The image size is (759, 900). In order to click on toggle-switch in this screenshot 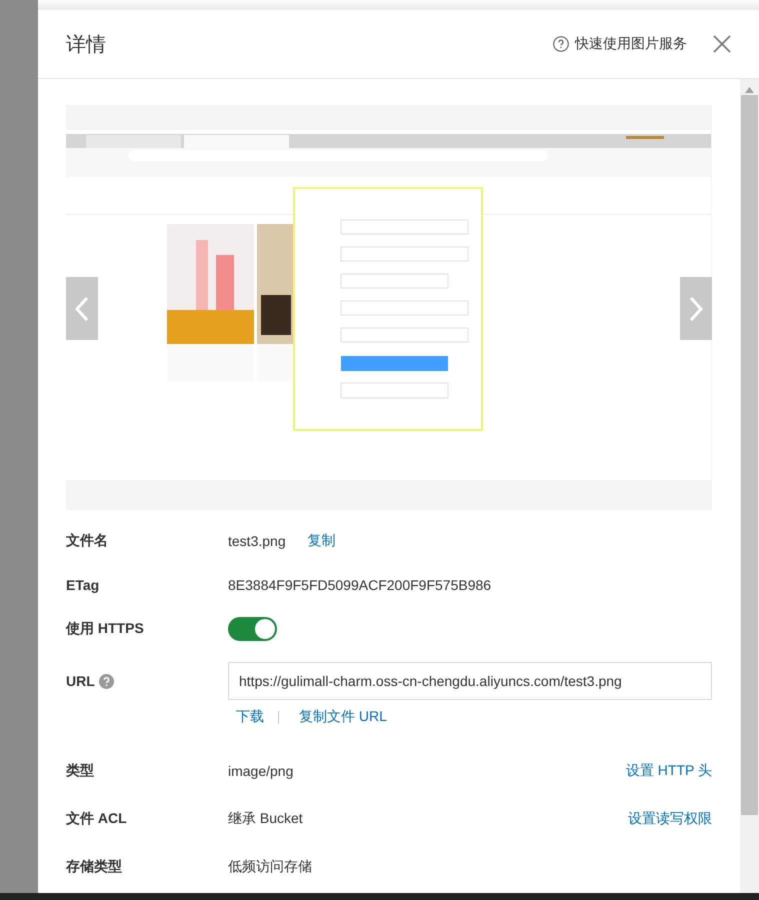, I will do `click(252, 629)`.